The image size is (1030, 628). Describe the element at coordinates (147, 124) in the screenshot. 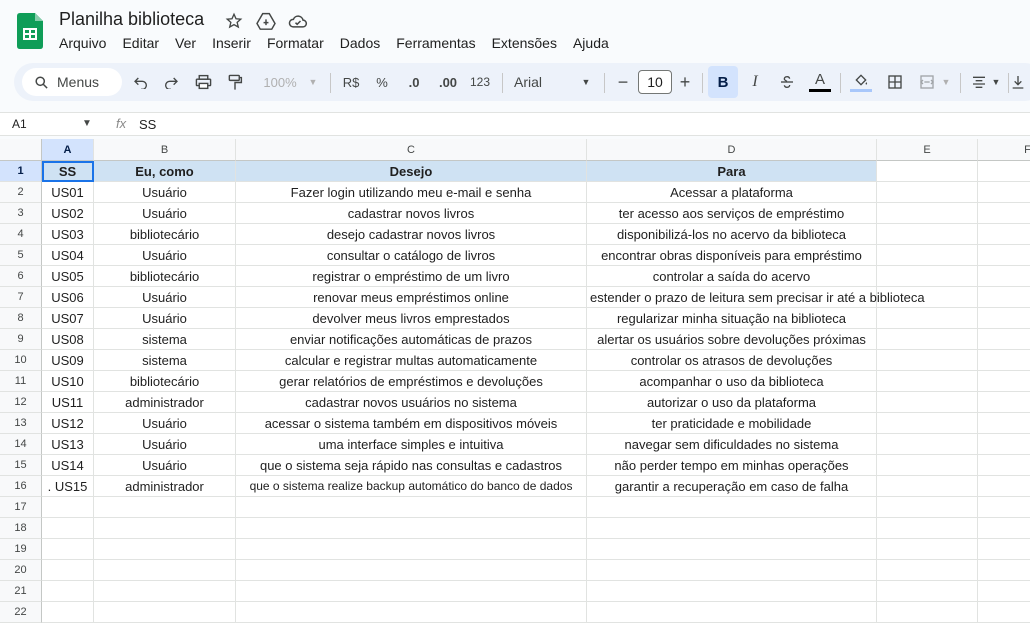

I see `formula-input: SS` at that location.